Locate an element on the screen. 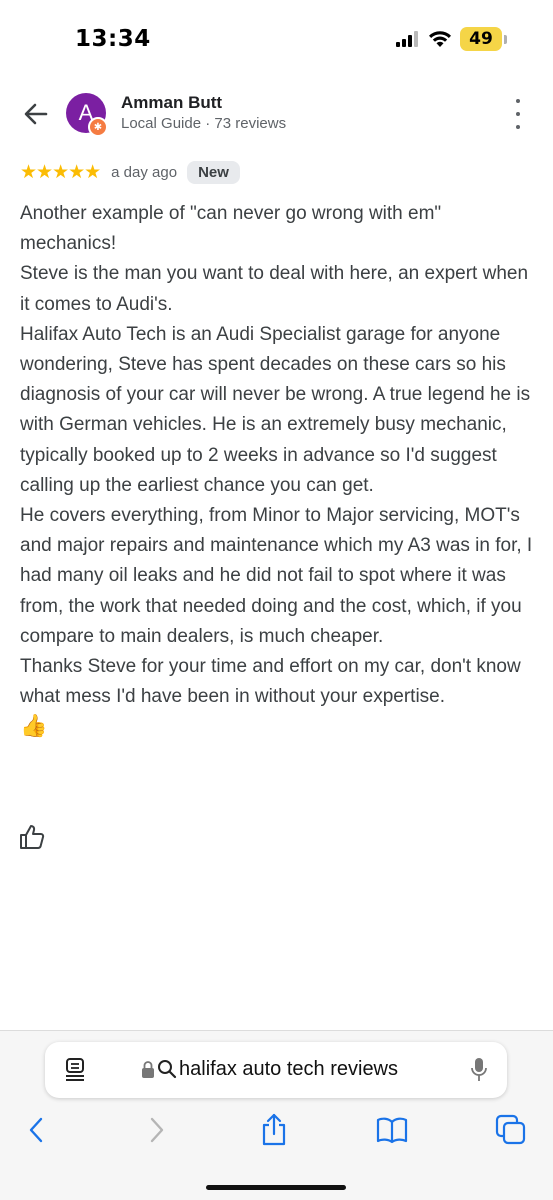  tabs-icon is located at coordinates (510, 1129).